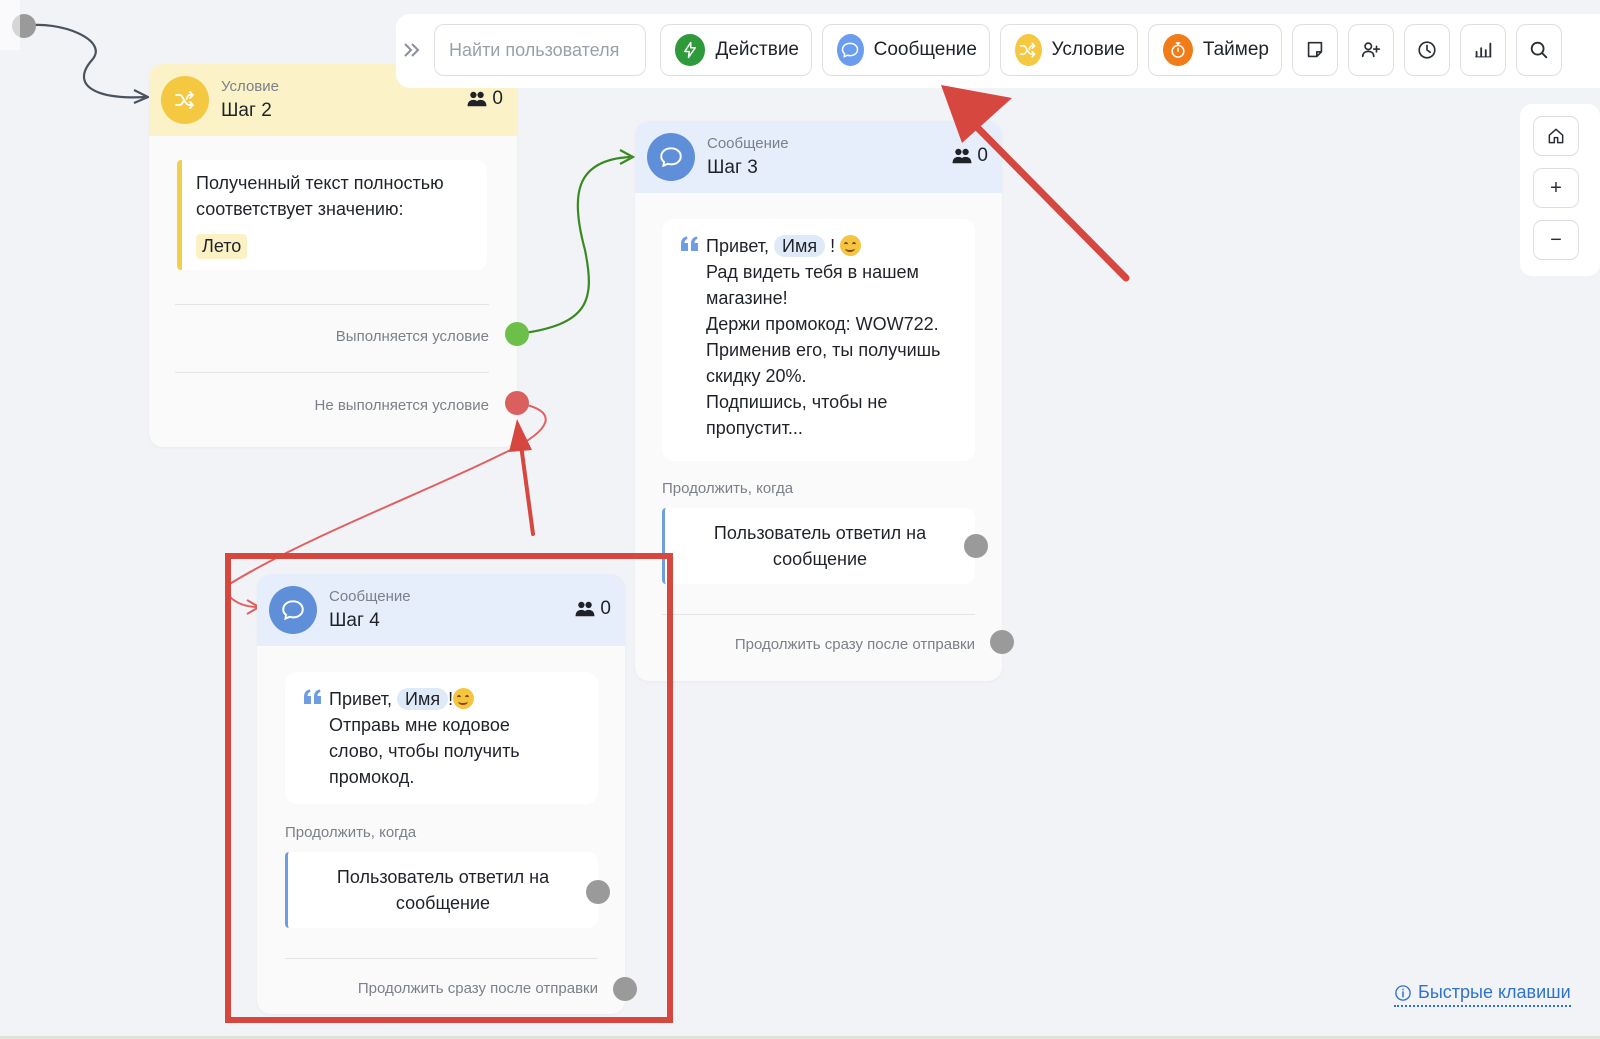 The width and height of the screenshot is (1600, 1039). I want to click on message-line: Отправь мне кодовое, so click(419, 725).